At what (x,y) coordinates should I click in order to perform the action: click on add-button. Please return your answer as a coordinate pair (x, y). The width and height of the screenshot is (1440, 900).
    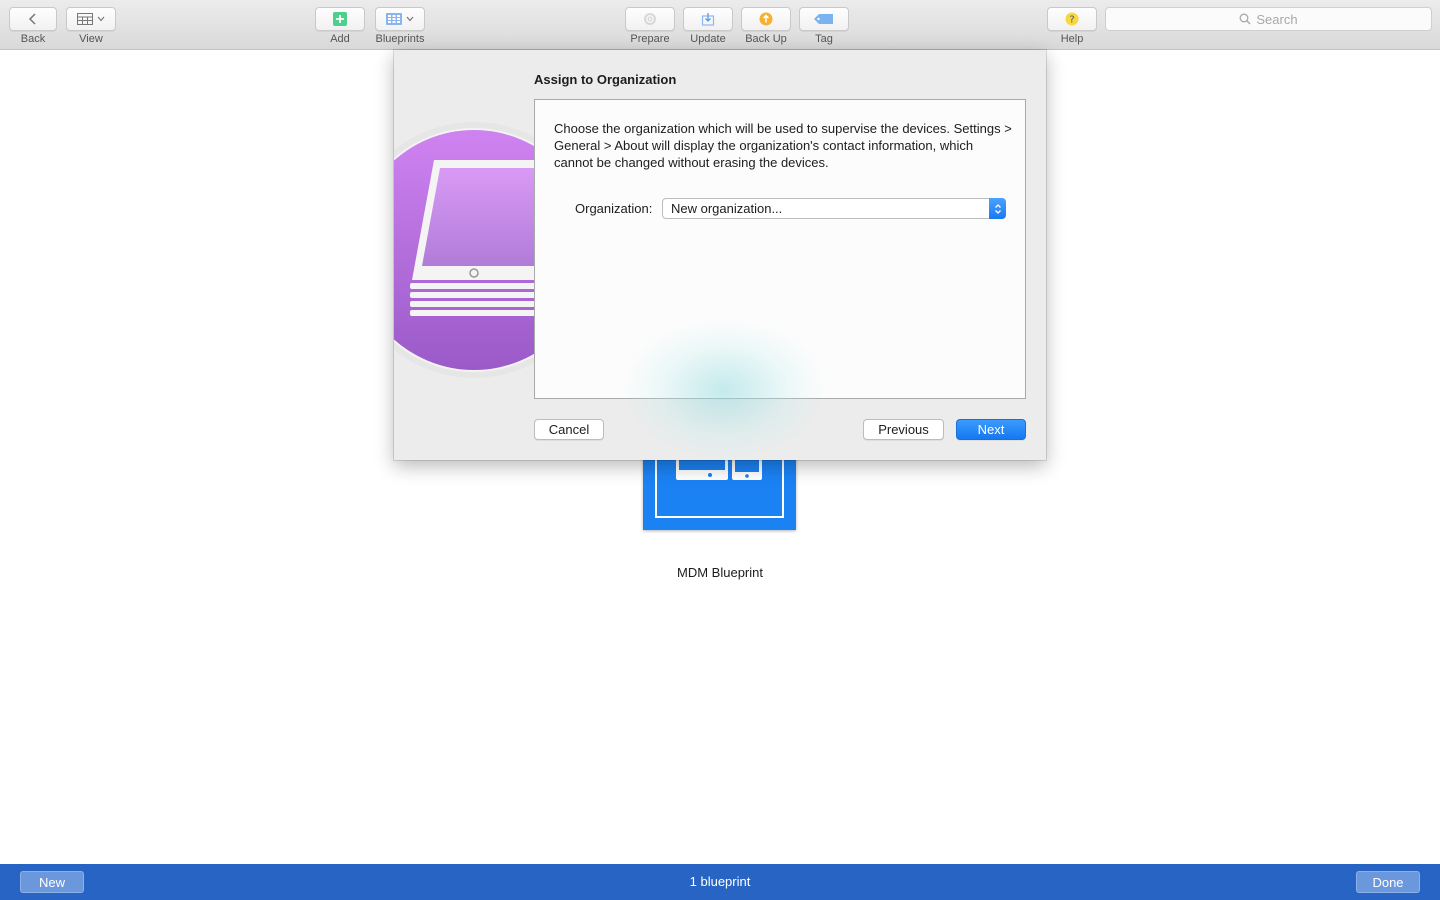
    Looking at the image, I should click on (340, 19).